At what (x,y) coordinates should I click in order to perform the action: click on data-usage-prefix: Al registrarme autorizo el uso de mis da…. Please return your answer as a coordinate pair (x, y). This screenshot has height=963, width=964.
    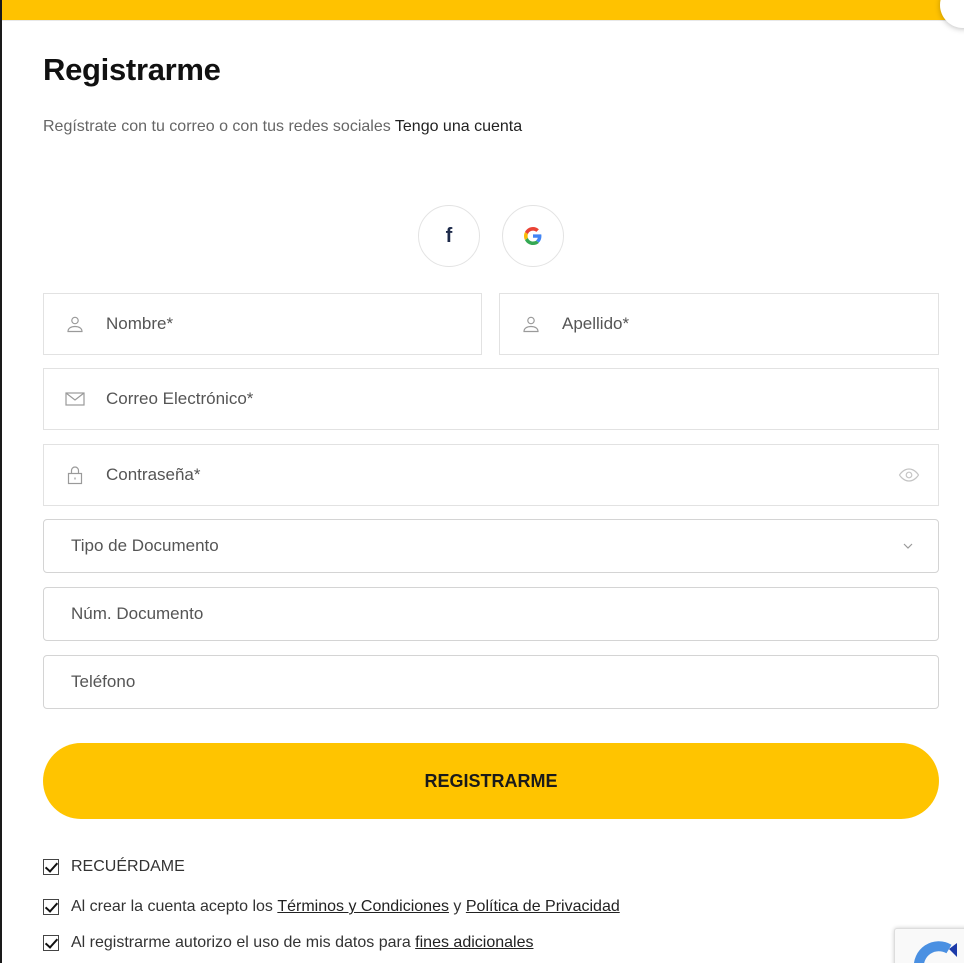
    Looking at the image, I should click on (241, 942).